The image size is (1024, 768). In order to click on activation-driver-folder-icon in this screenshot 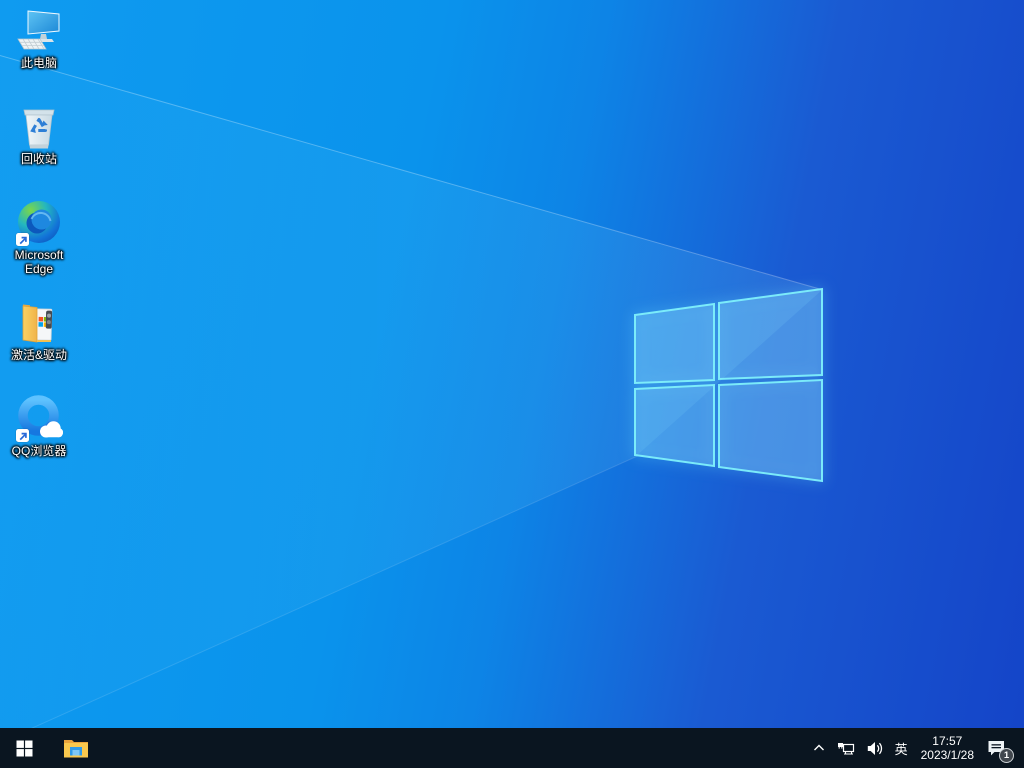, I will do `click(39, 322)`.